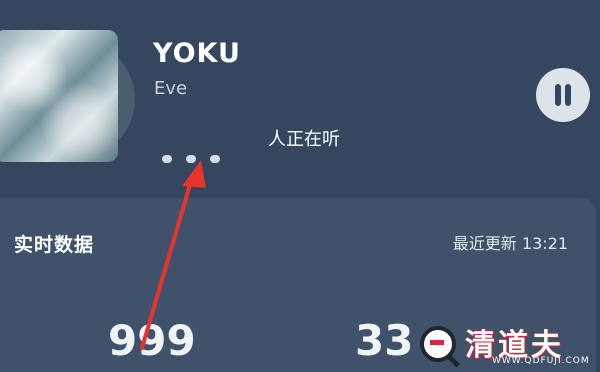 The image size is (600, 372). What do you see at coordinates (173, 255) in the screenshot?
I see `annotation-arrow` at bounding box center [173, 255].